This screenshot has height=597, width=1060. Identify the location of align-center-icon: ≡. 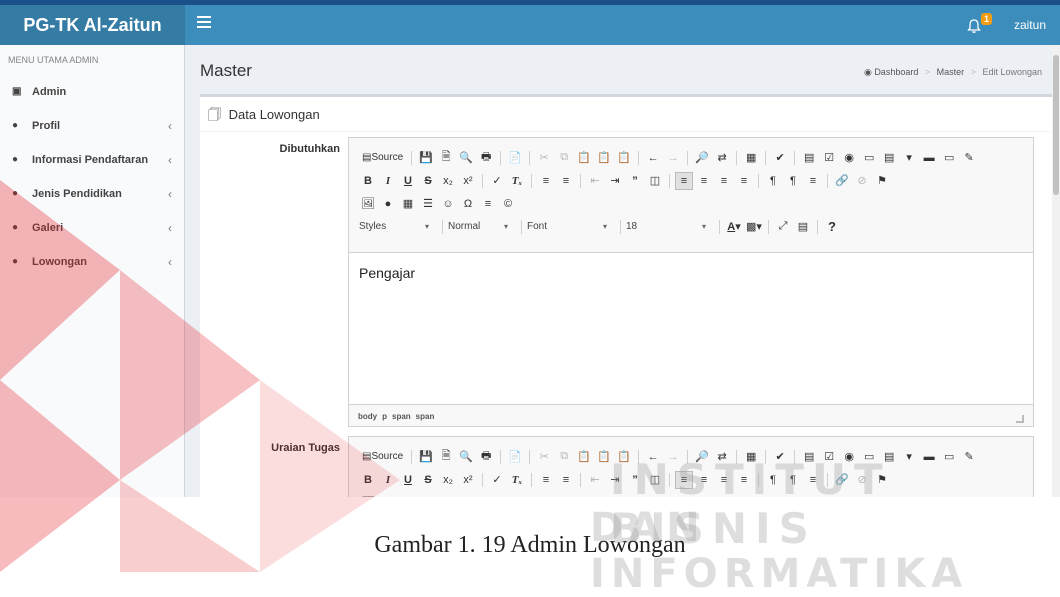
(704, 181).